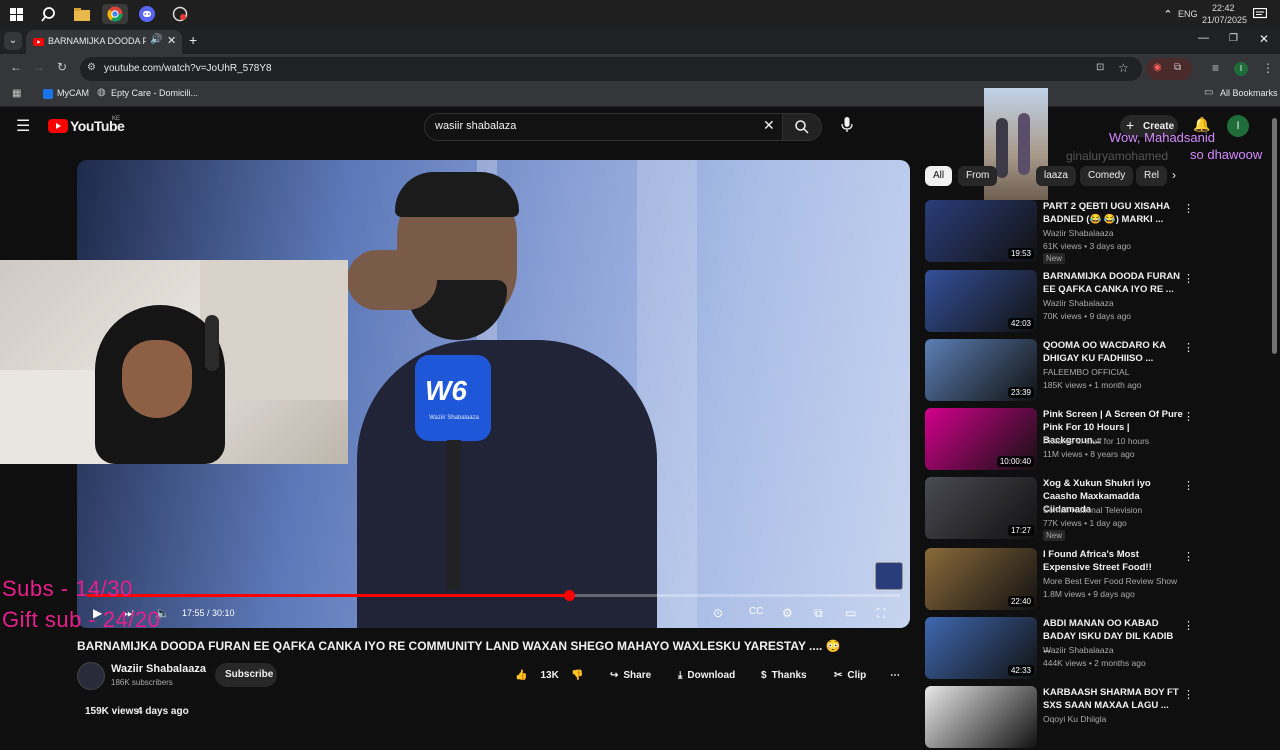 This screenshot has height=750, width=1280. I want to click on windows-start-icon, so click(16, 14).